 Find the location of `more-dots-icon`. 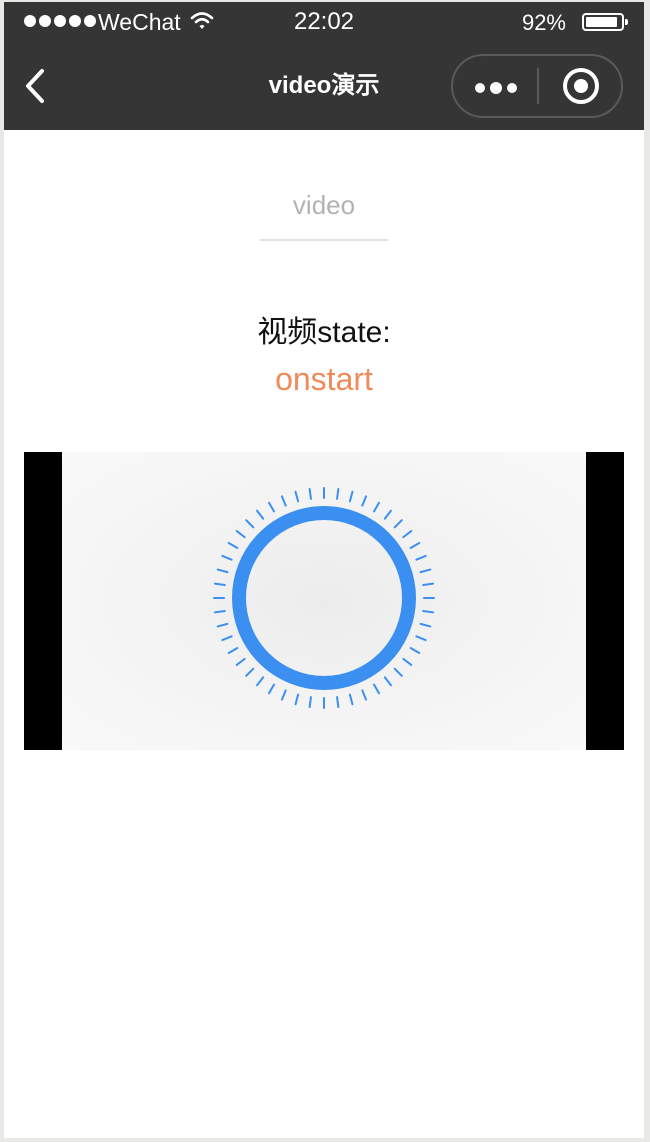

more-dots-icon is located at coordinates (496, 88).